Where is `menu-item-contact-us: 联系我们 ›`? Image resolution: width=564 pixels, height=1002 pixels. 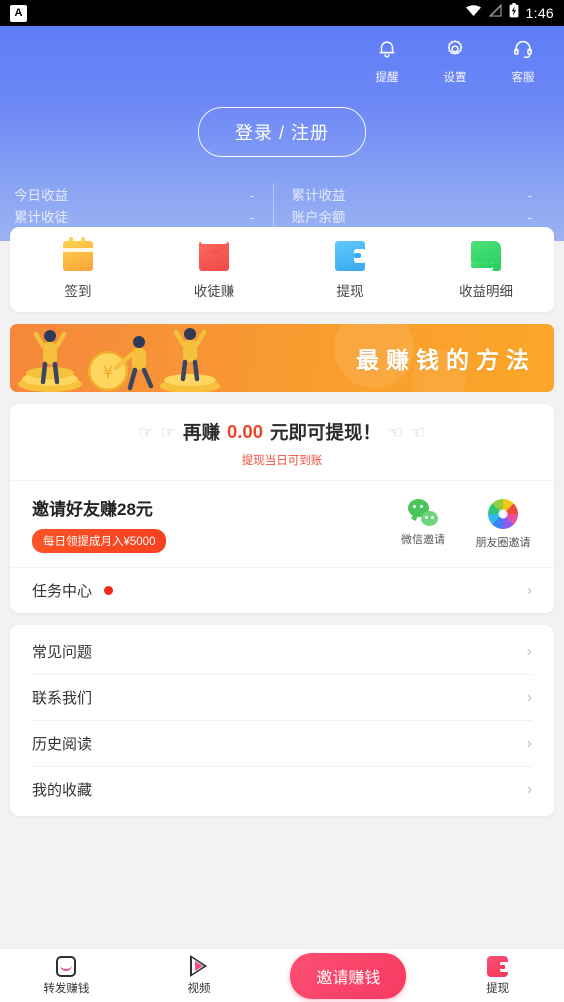
menu-item-contact-us: 联系我们 › is located at coordinates (282, 697).